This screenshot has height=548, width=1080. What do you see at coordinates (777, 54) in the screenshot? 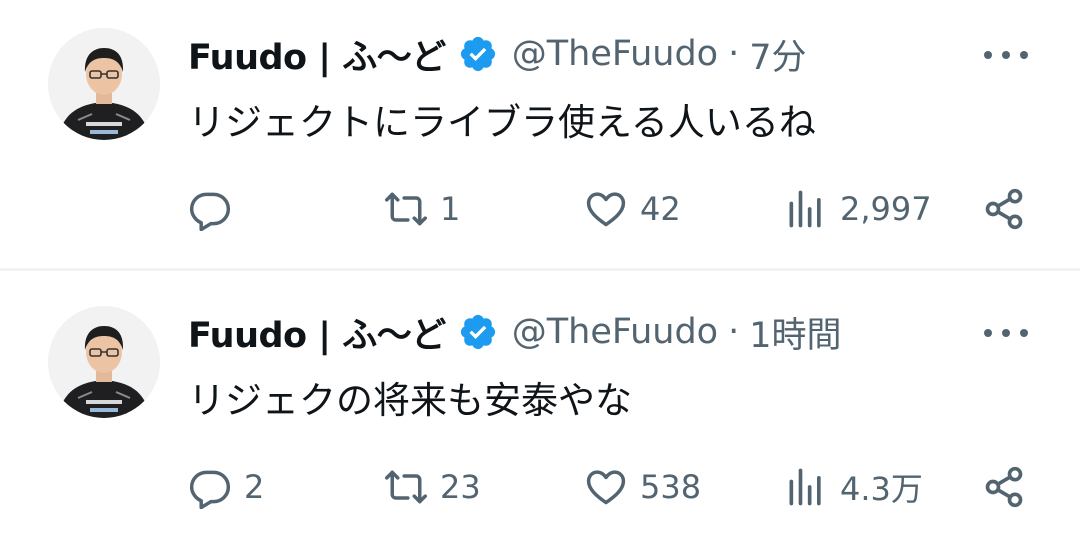
I see `timestamp: 7分` at bounding box center [777, 54].